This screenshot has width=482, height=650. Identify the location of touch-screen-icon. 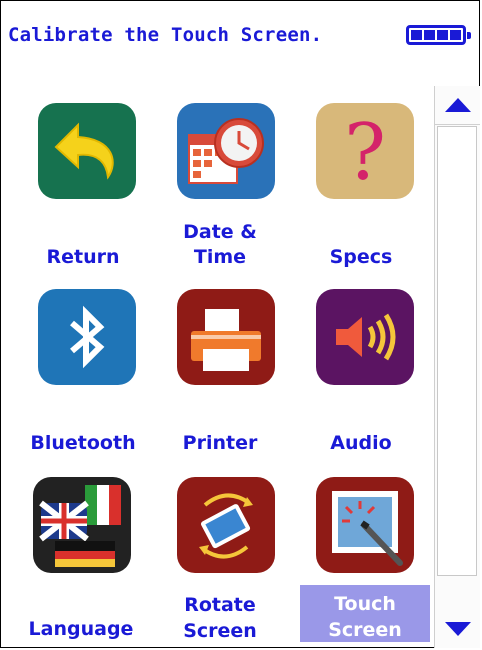
(365, 525).